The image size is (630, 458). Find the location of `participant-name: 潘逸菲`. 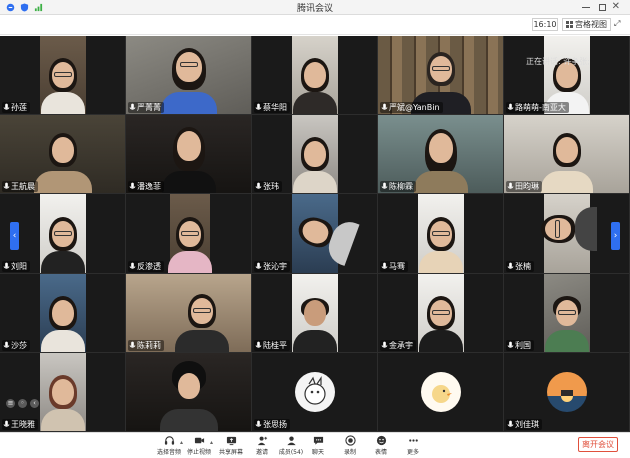

participant-name: 潘逸菲 is located at coordinates (149, 187).